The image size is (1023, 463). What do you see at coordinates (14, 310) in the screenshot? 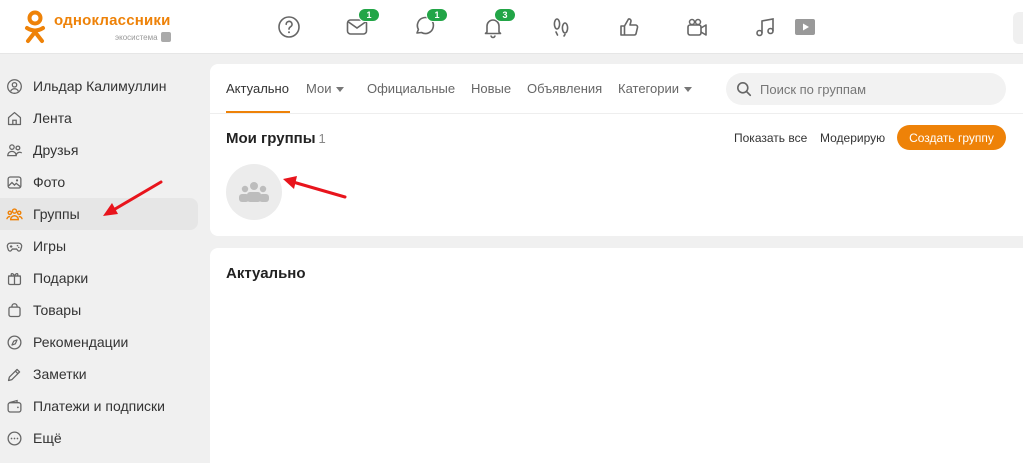
I see `bag-icon` at bounding box center [14, 310].